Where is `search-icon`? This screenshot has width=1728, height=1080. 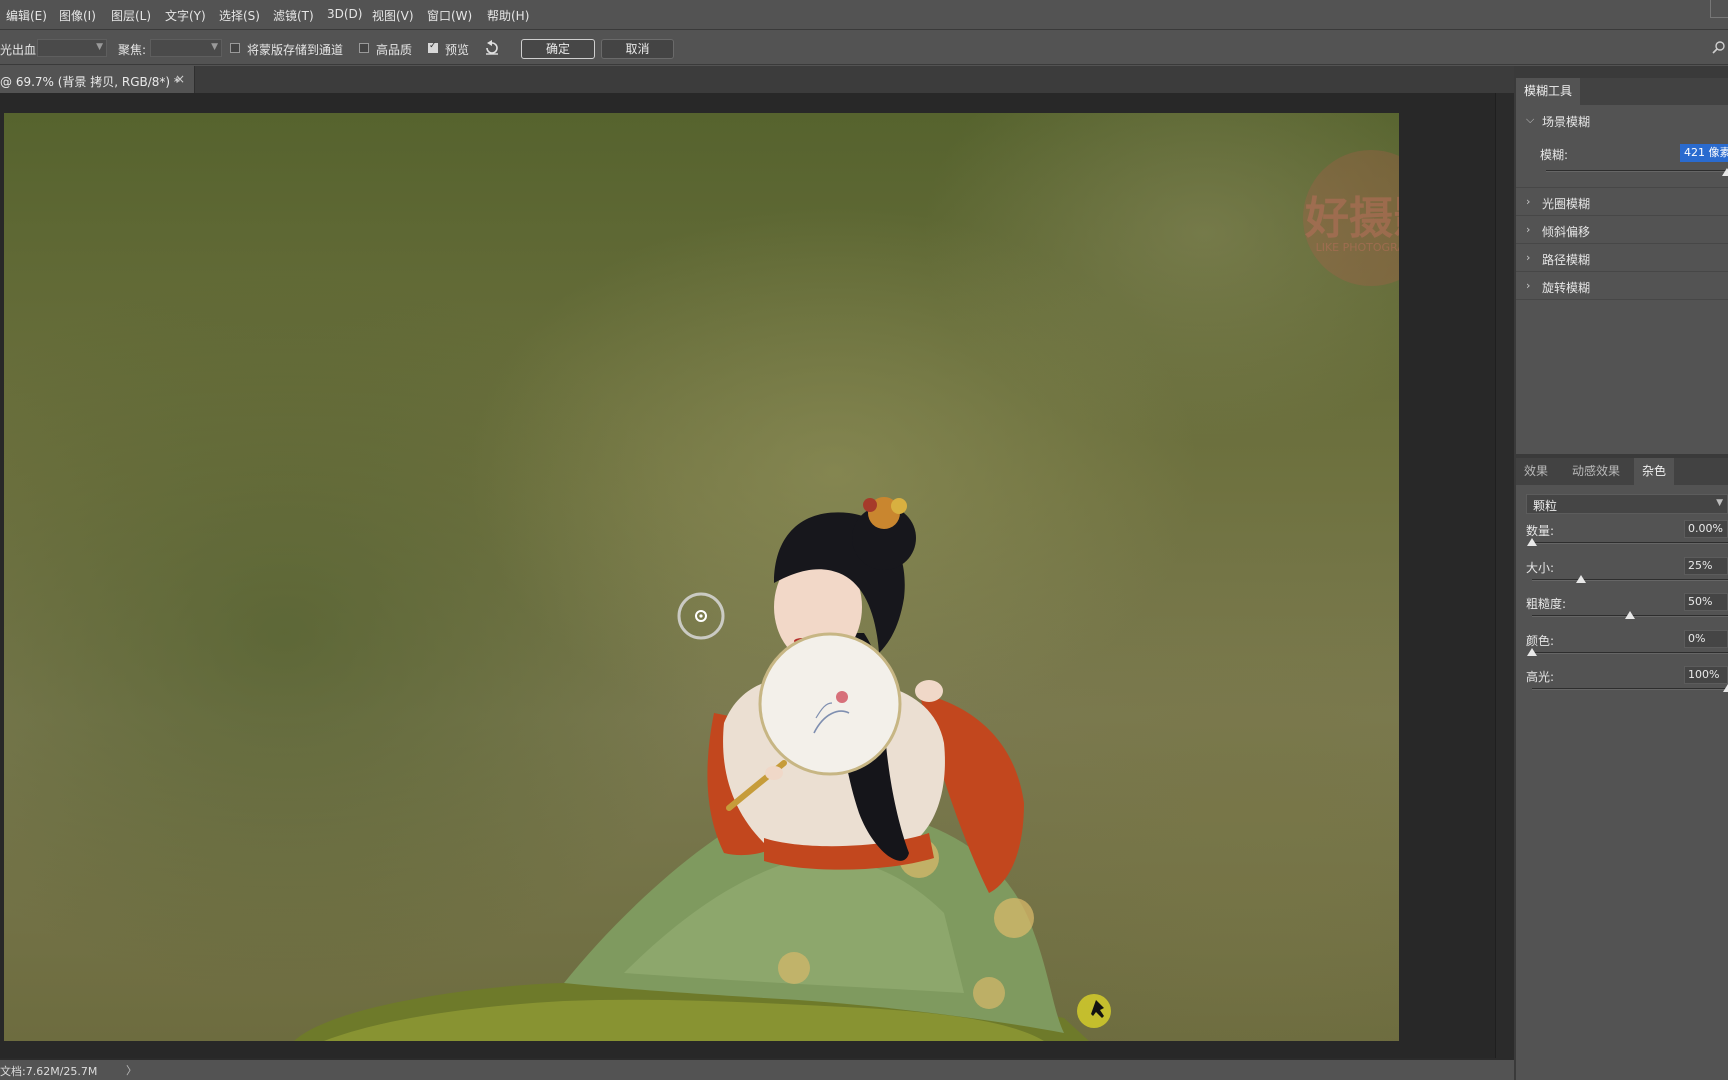
search-icon is located at coordinates (1719, 47).